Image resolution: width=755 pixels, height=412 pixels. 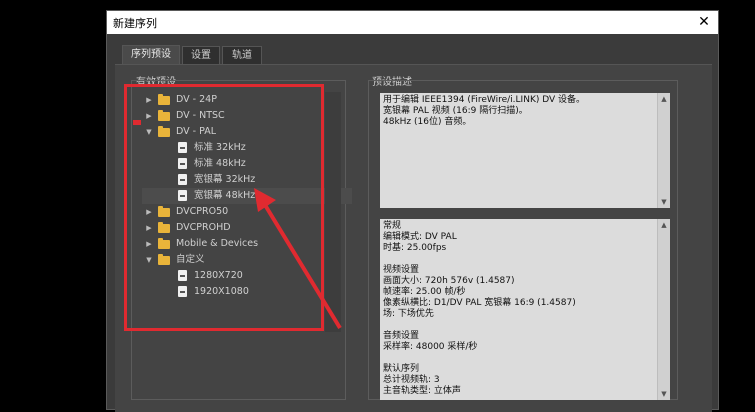 What do you see at coordinates (430, 347) in the screenshot?
I see `detail-line: 采样率: 48000 采样/秒` at bounding box center [430, 347].